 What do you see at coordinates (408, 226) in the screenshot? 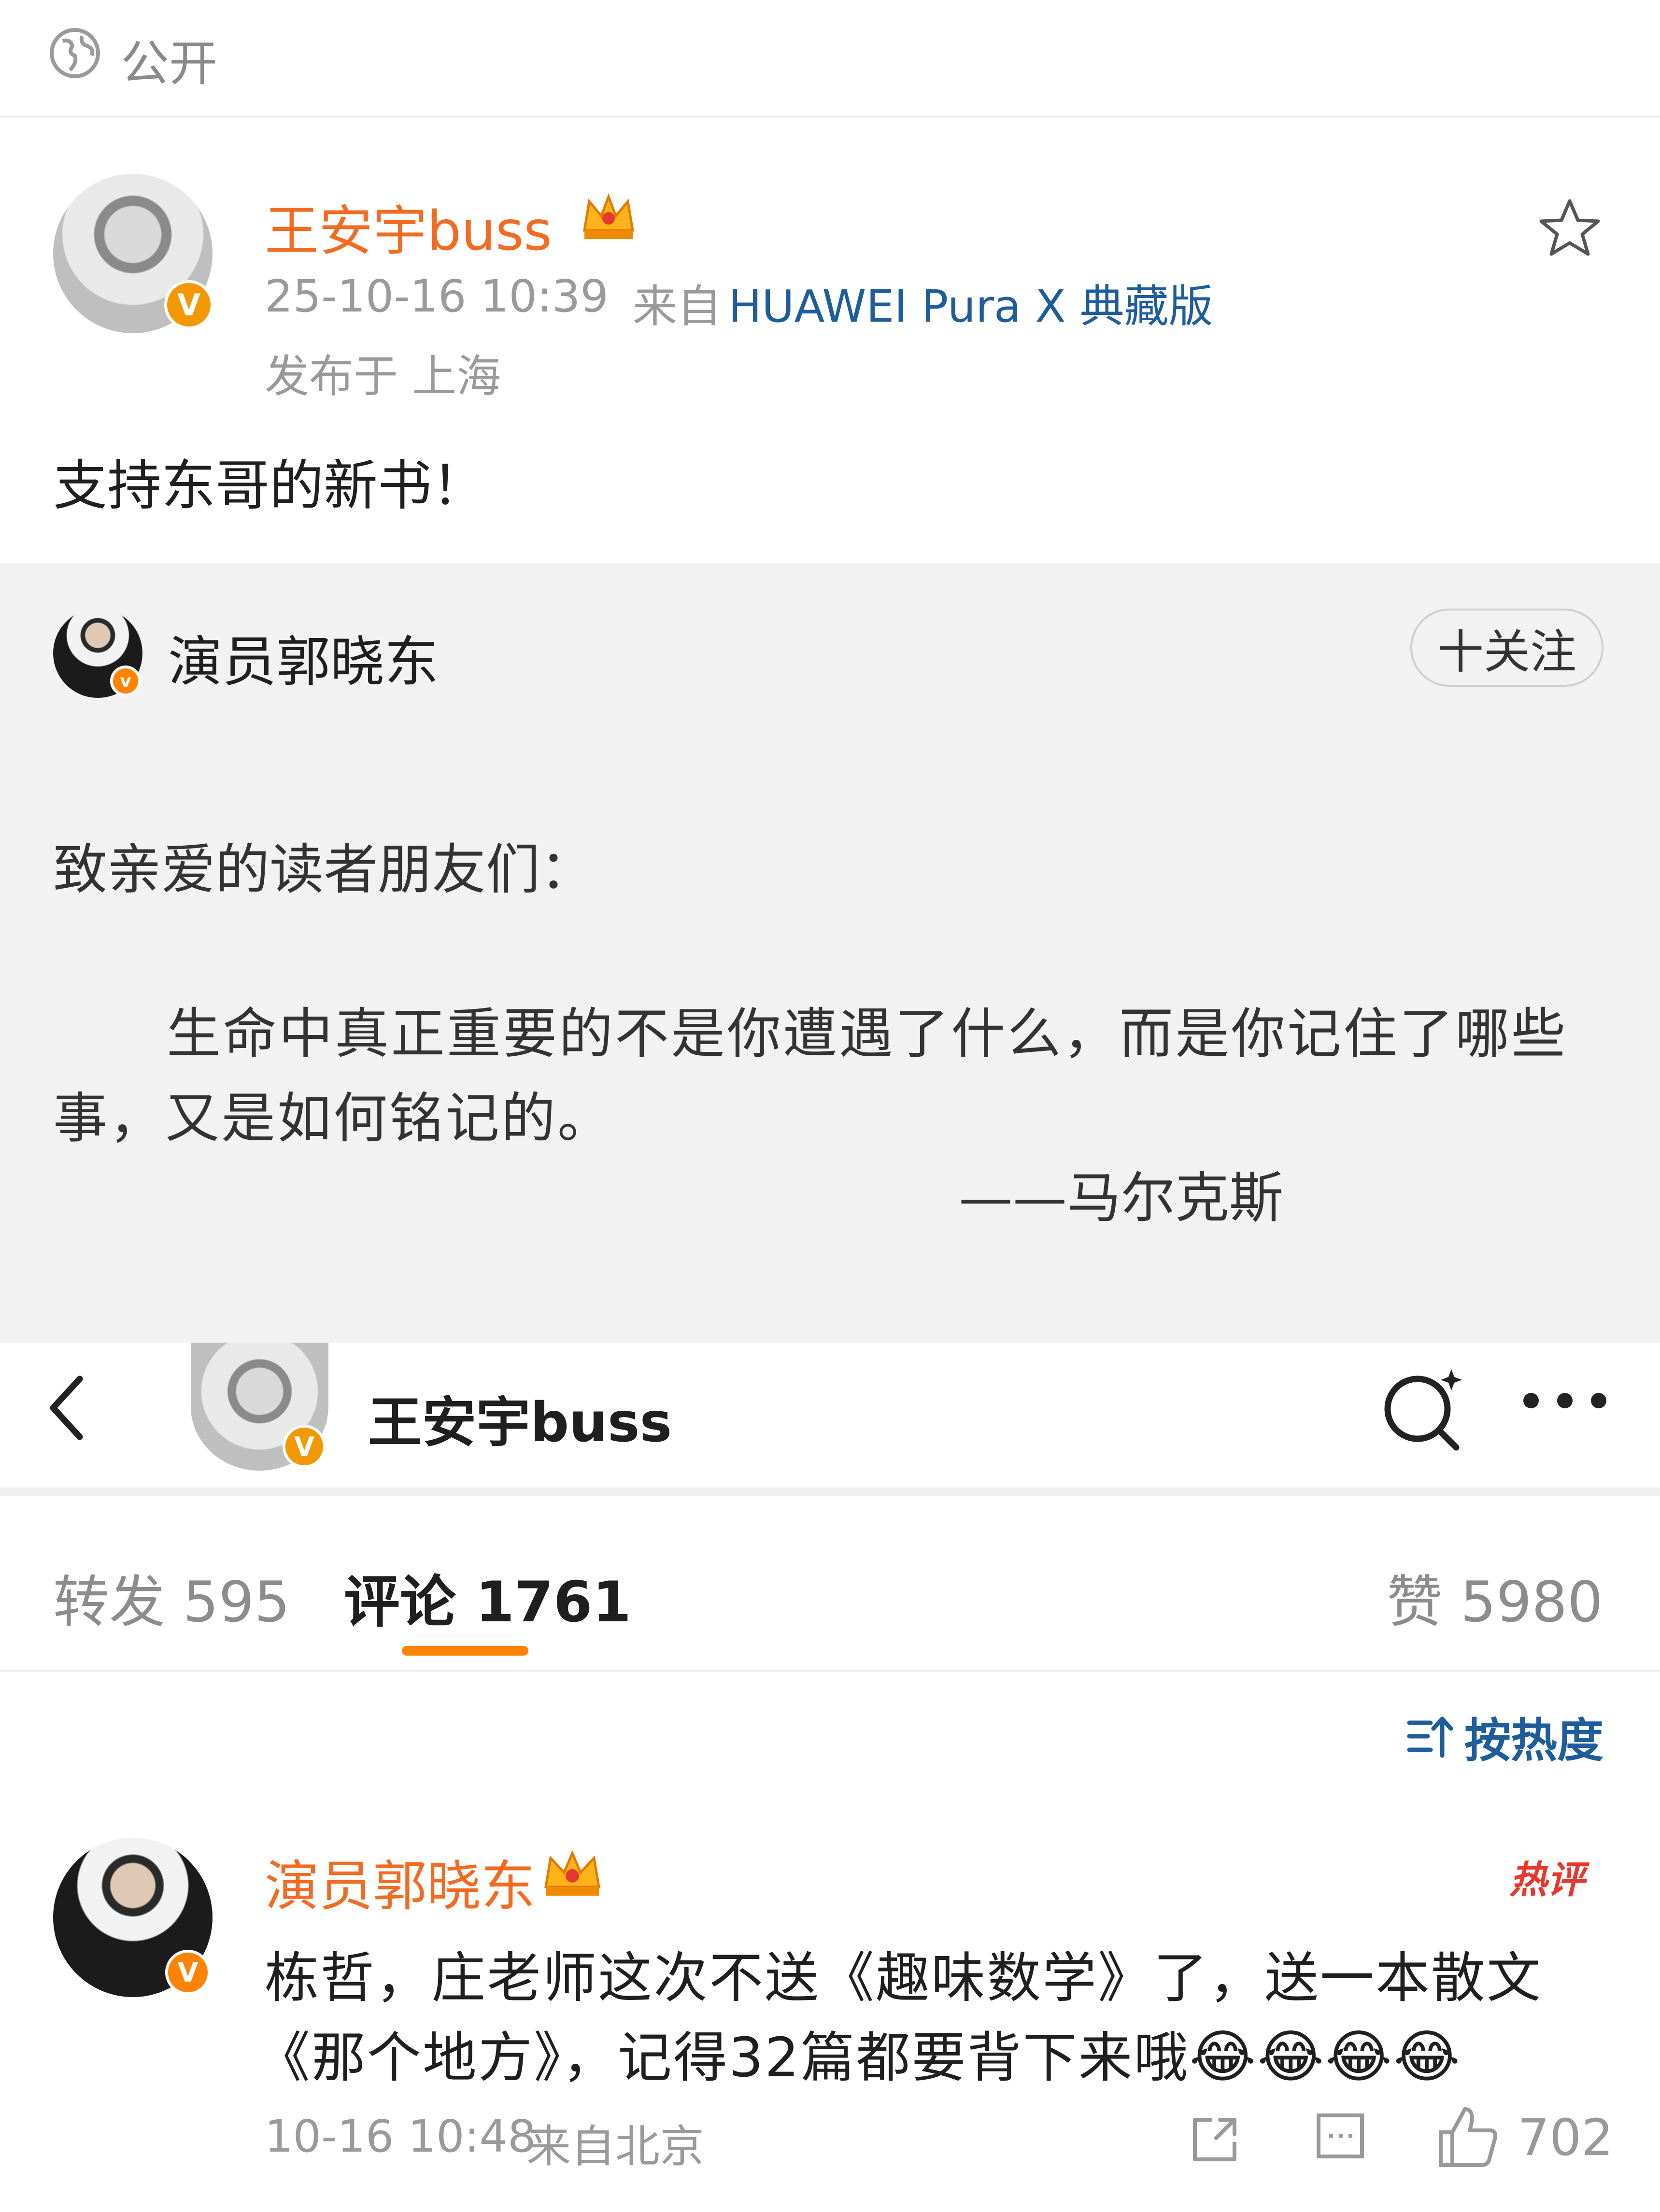
I see `author-name: 王安宇buss` at bounding box center [408, 226].